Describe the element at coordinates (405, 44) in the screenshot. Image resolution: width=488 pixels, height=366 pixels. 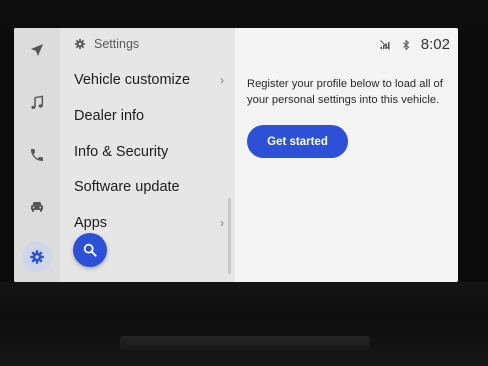
I see `bluetooth-icon` at that location.